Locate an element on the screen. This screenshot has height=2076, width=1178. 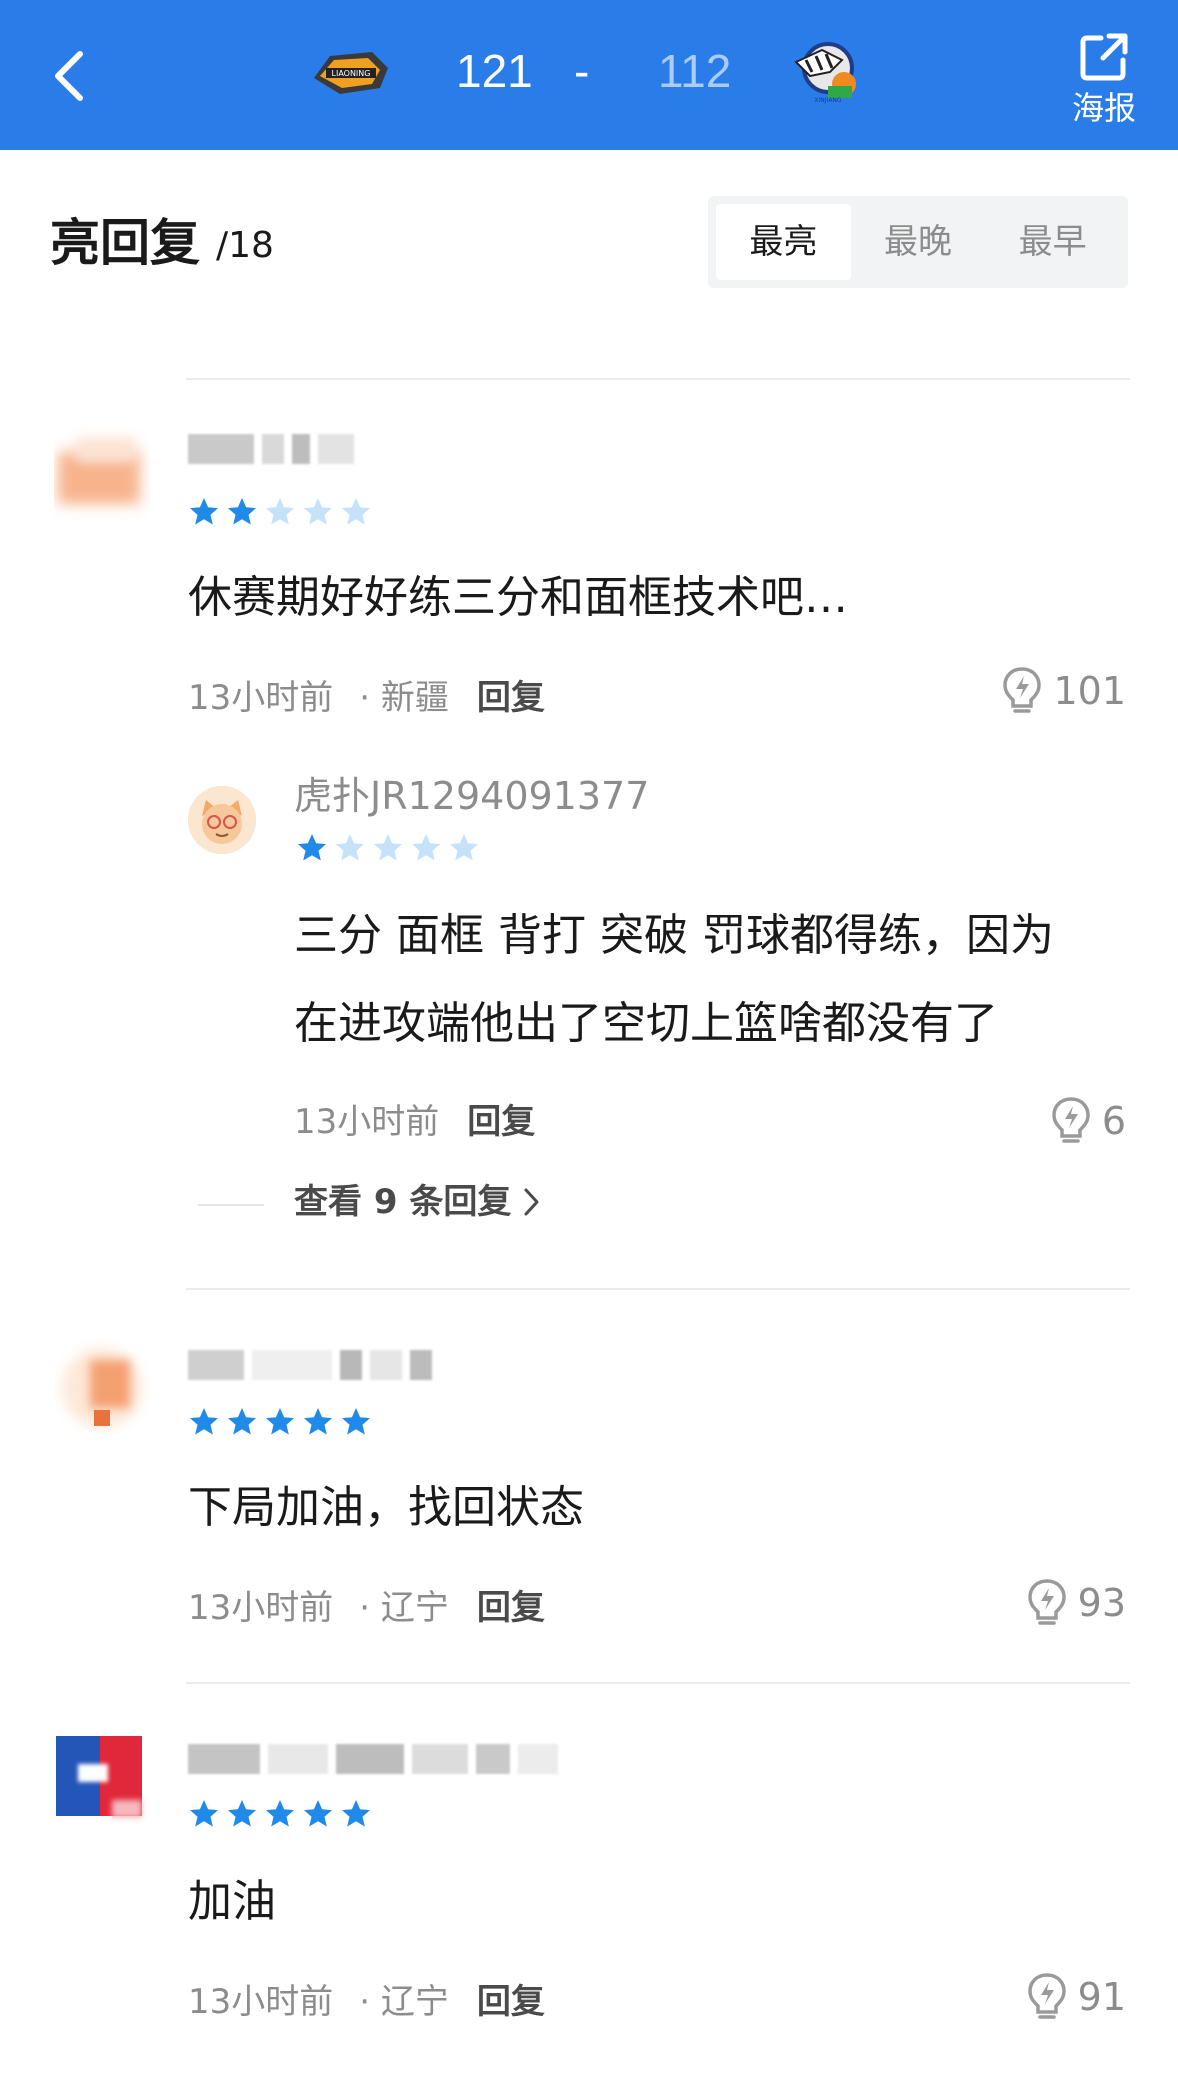
reply-meta: 13小时前 回复 is located at coordinates (414, 1122).